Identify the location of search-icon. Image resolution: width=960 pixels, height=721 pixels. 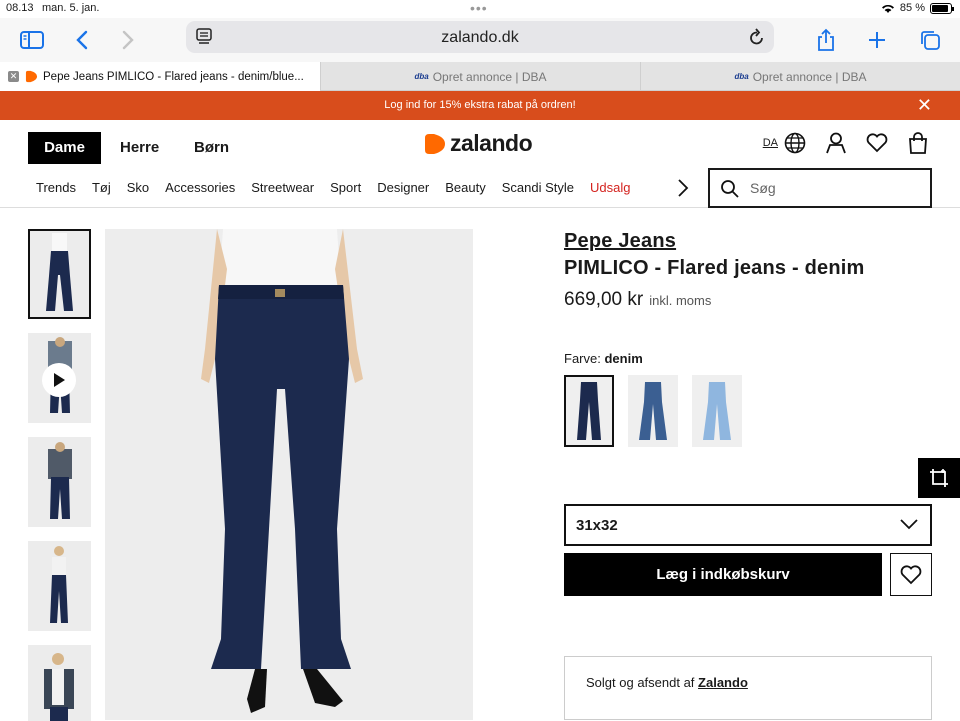
(730, 189).